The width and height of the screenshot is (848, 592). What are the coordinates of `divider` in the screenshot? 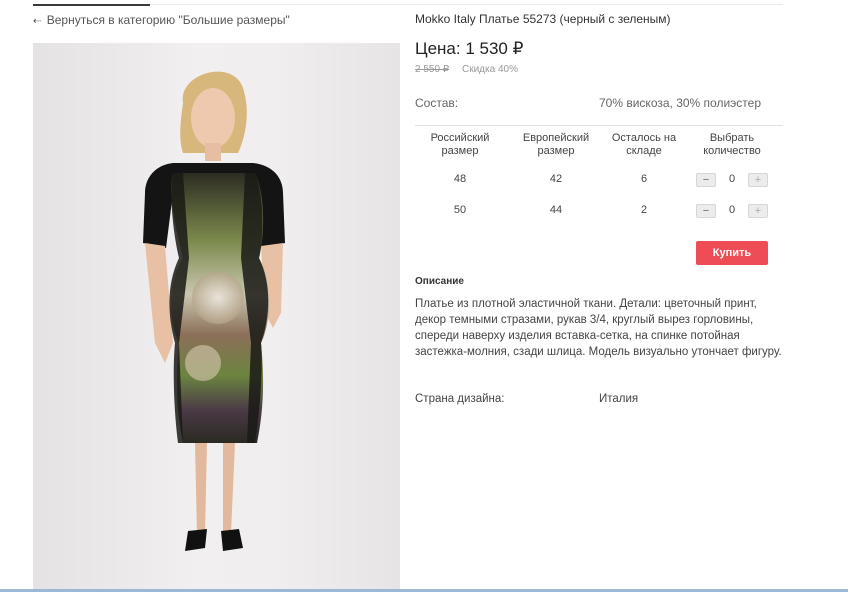 It's located at (599, 125).